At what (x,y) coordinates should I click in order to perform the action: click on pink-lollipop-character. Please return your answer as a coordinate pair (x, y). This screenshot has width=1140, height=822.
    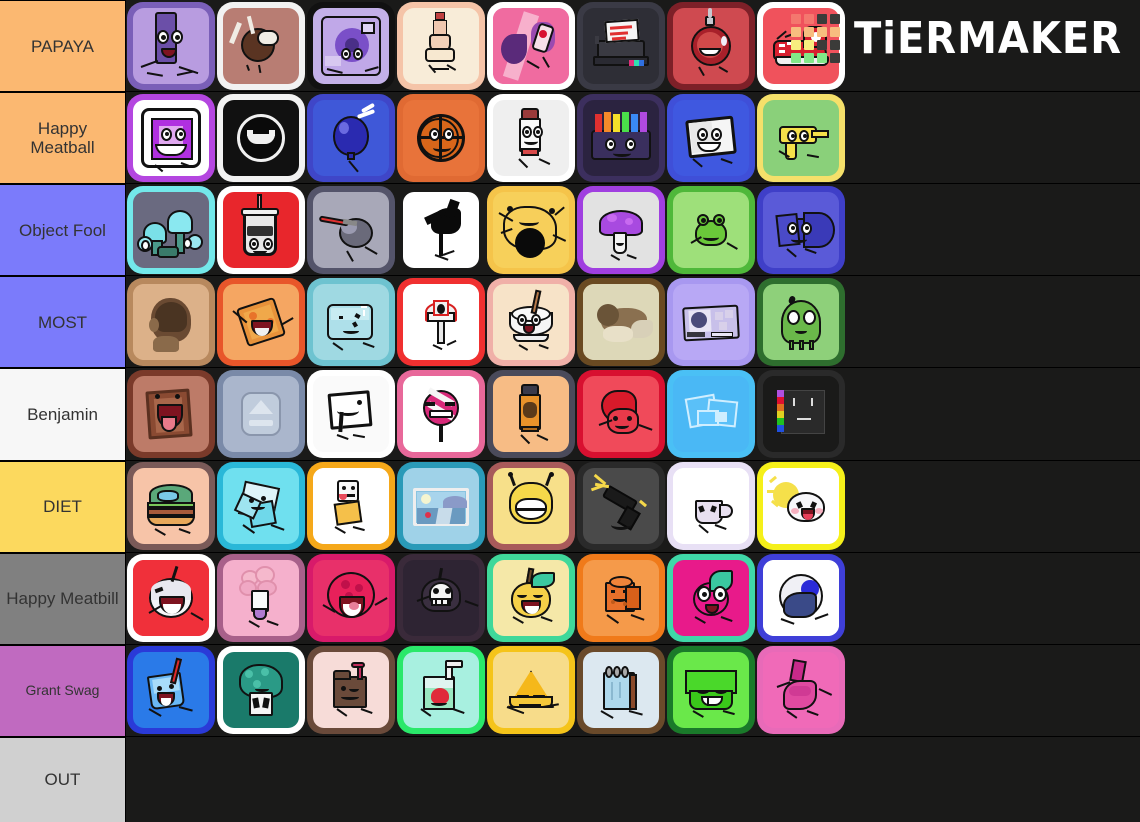
    Looking at the image, I should click on (441, 413).